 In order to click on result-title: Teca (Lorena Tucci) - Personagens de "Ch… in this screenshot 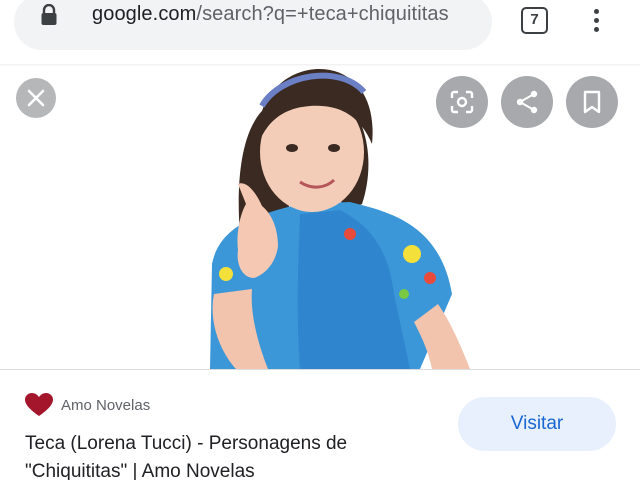, I will do `click(235, 455)`.